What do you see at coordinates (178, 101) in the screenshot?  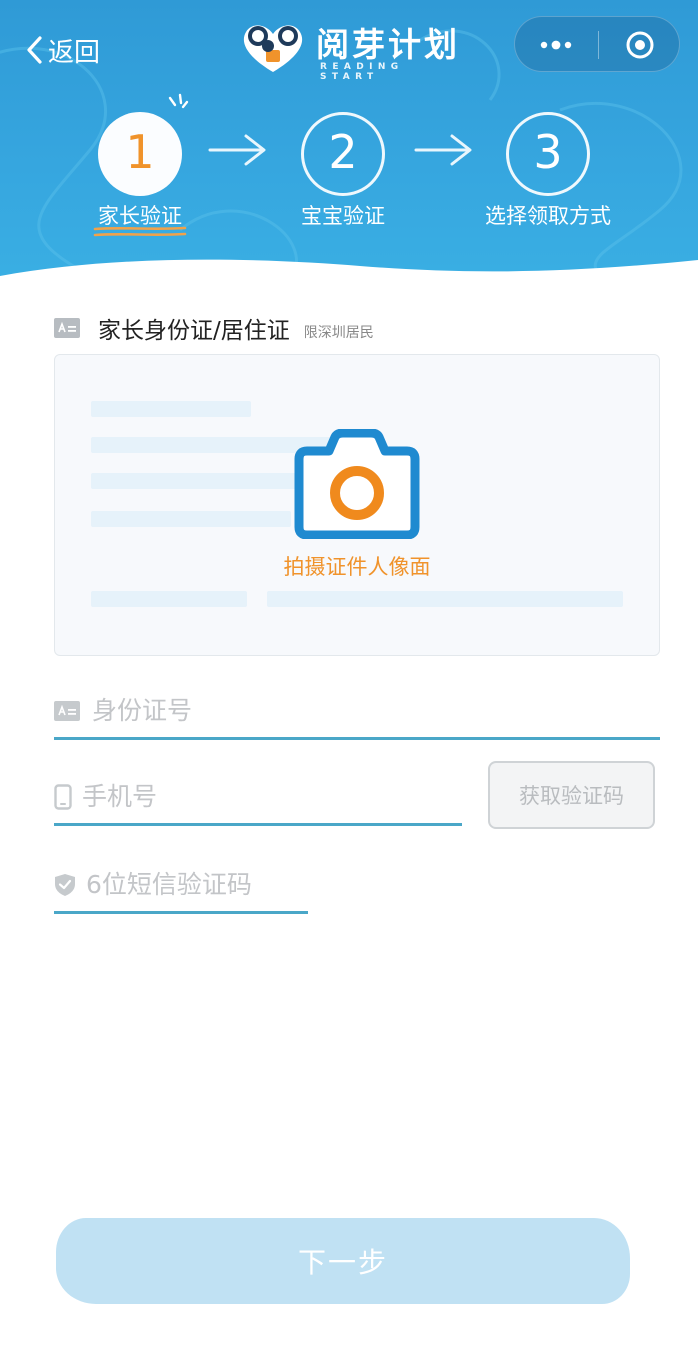 I see `sparkle-icon` at bounding box center [178, 101].